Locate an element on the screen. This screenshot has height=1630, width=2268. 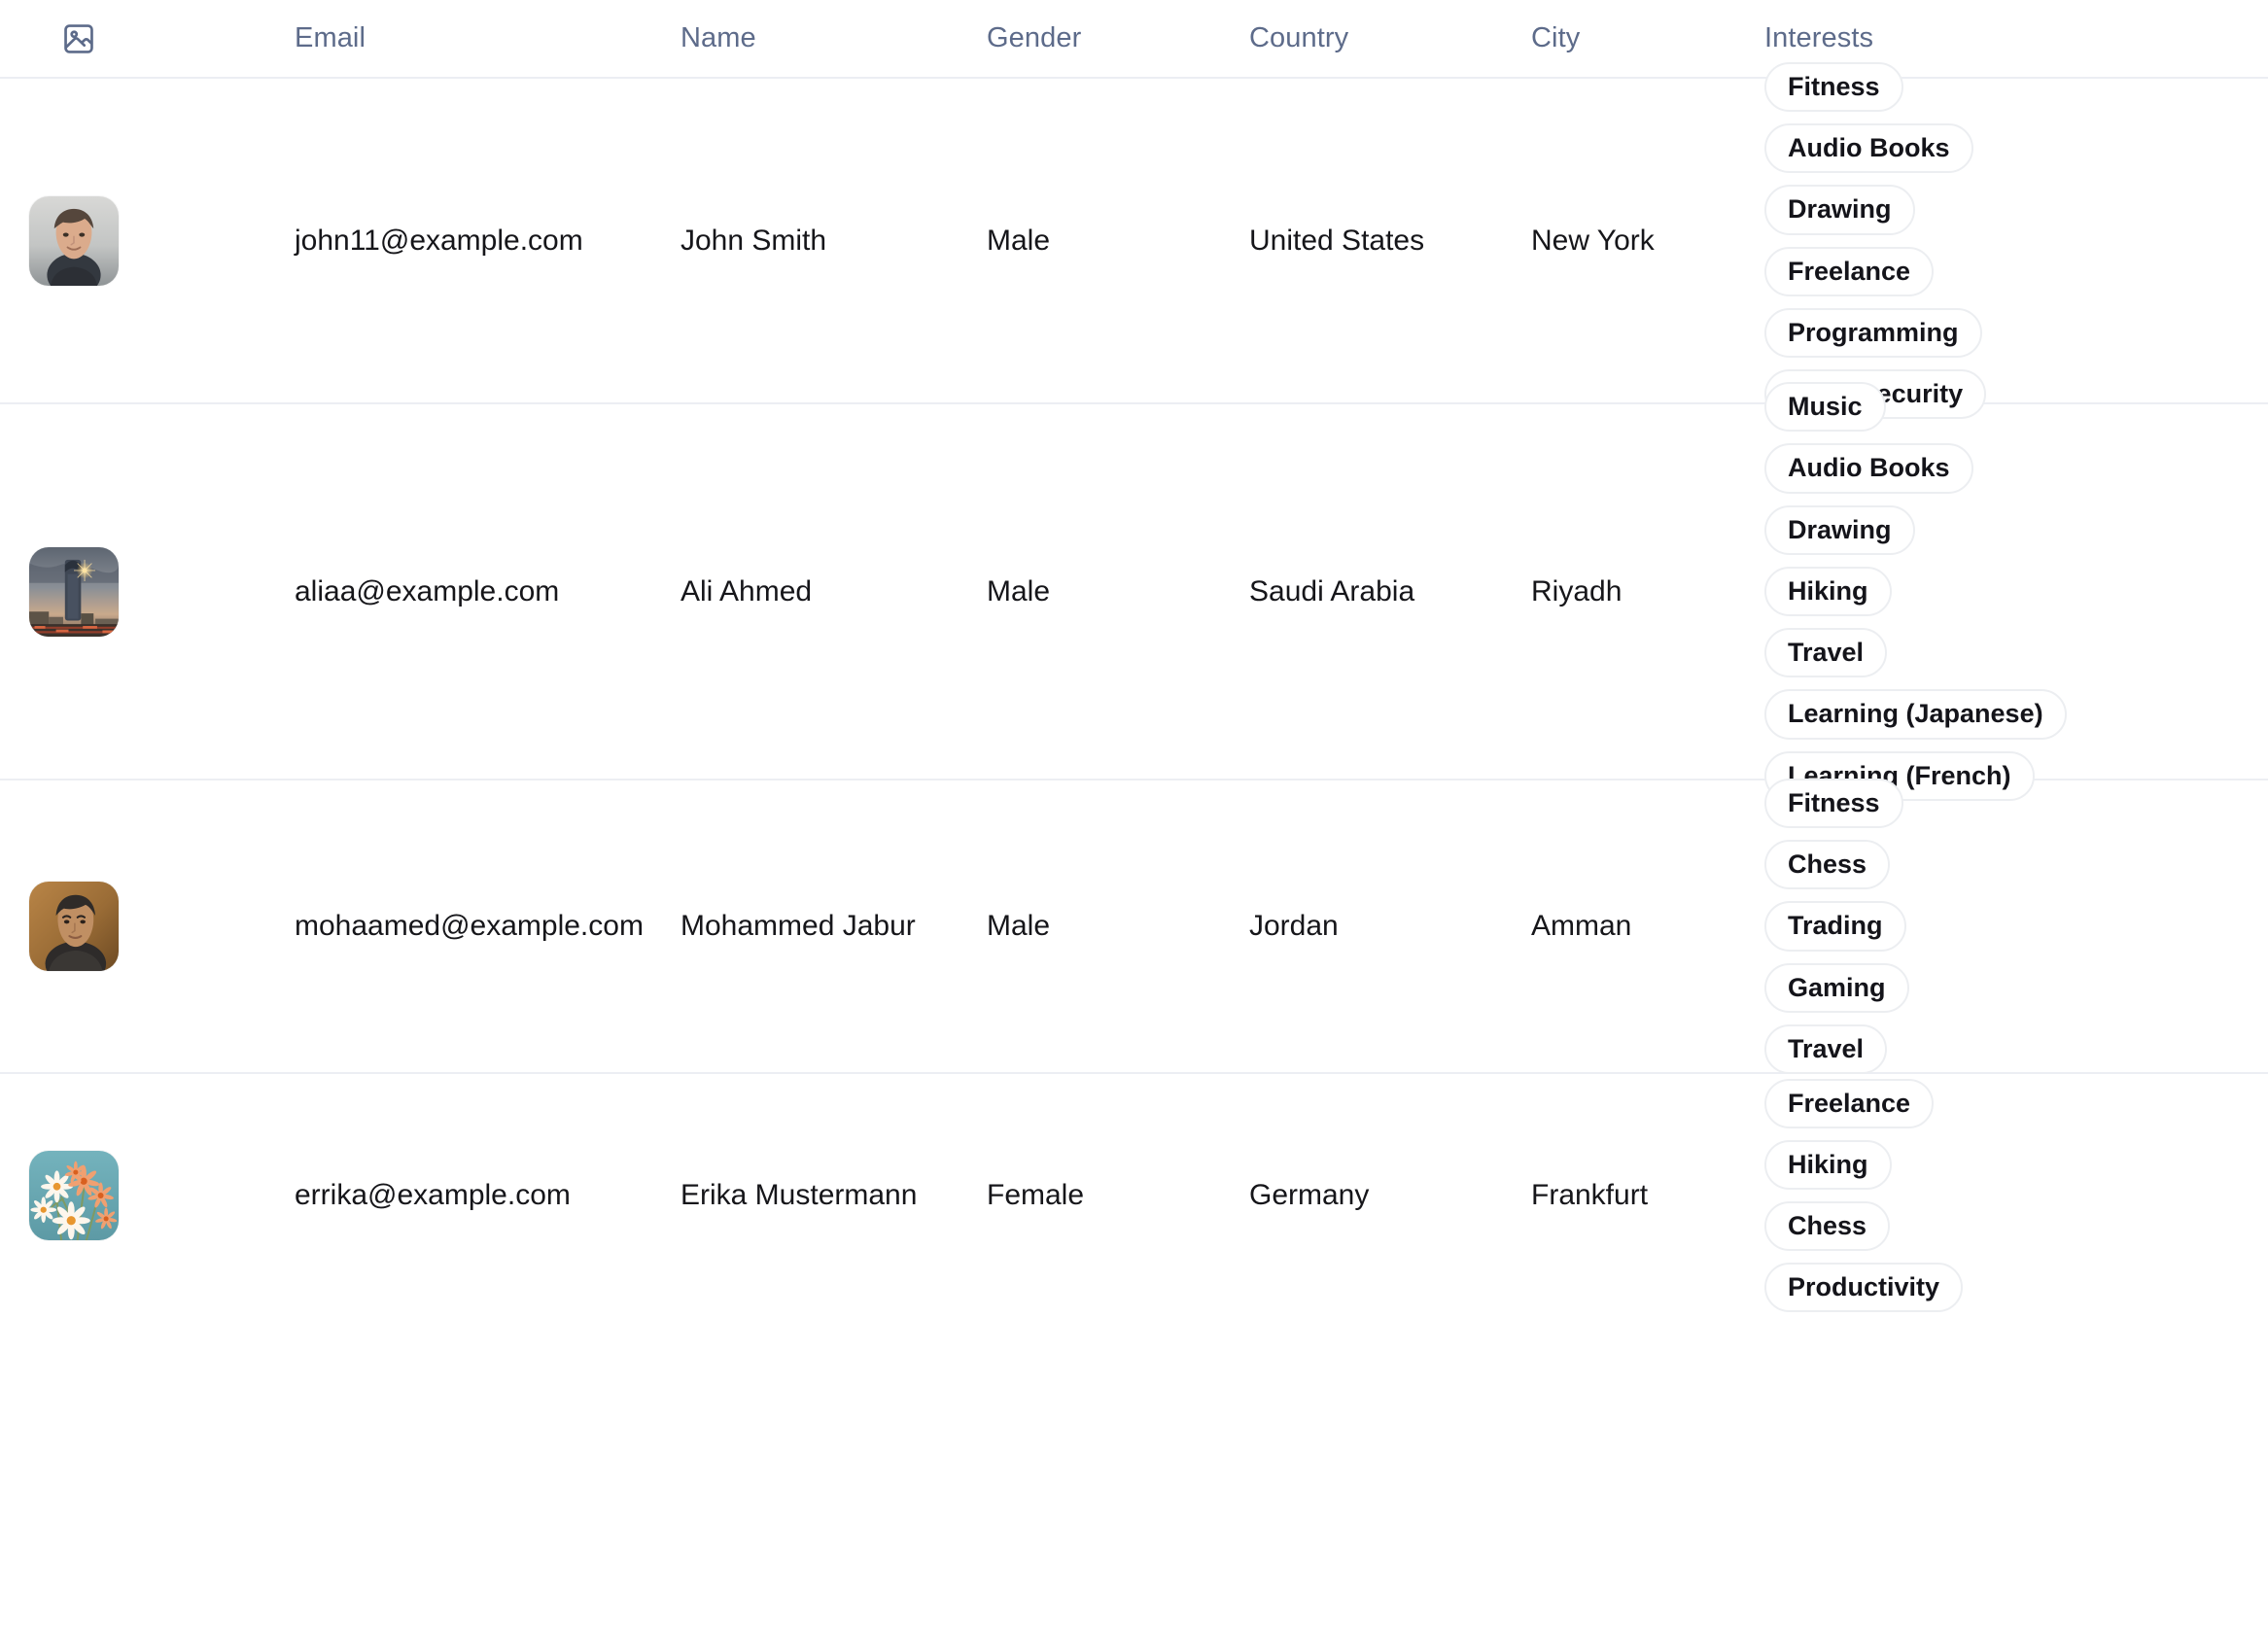
column-header-email: Email is located at coordinates (454, 38).